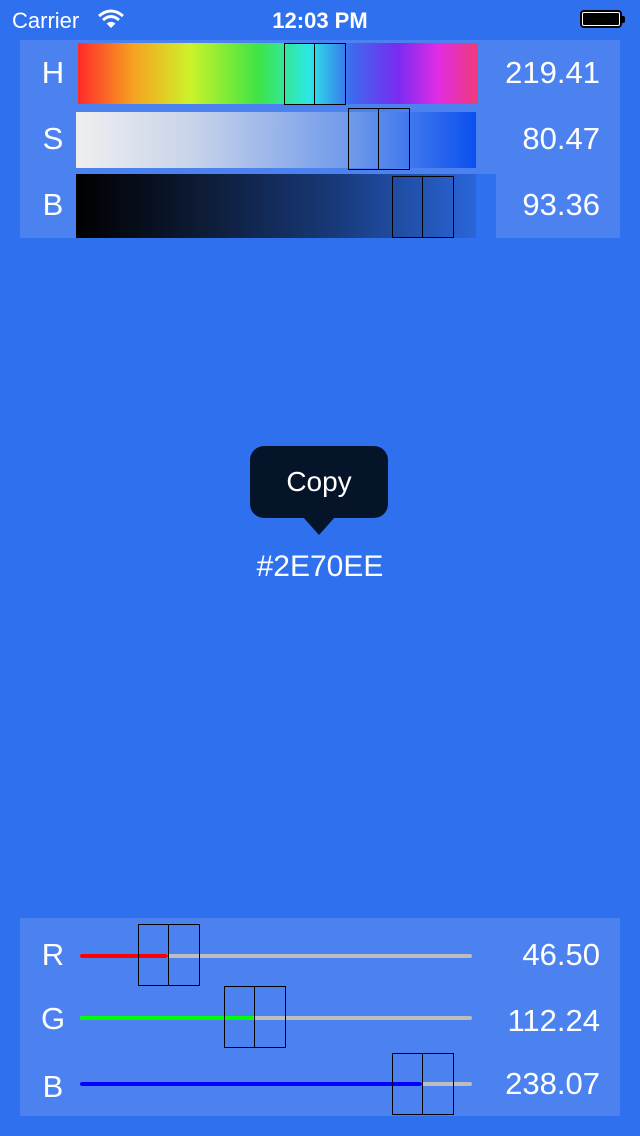 This screenshot has width=640, height=1136. Describe the element at coordinates (423, 207) in the screenshot. I see `brightness-slider-thumb` at that location.